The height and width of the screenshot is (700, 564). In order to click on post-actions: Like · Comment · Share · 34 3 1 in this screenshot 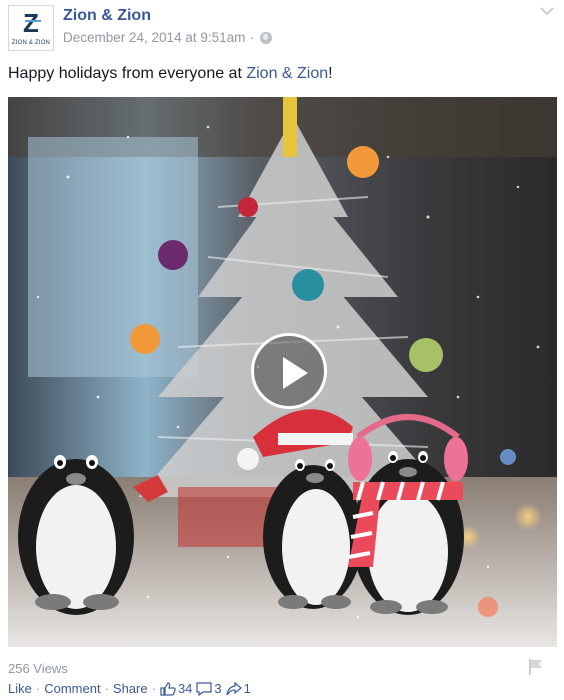, I will do `click(131, 688)`.